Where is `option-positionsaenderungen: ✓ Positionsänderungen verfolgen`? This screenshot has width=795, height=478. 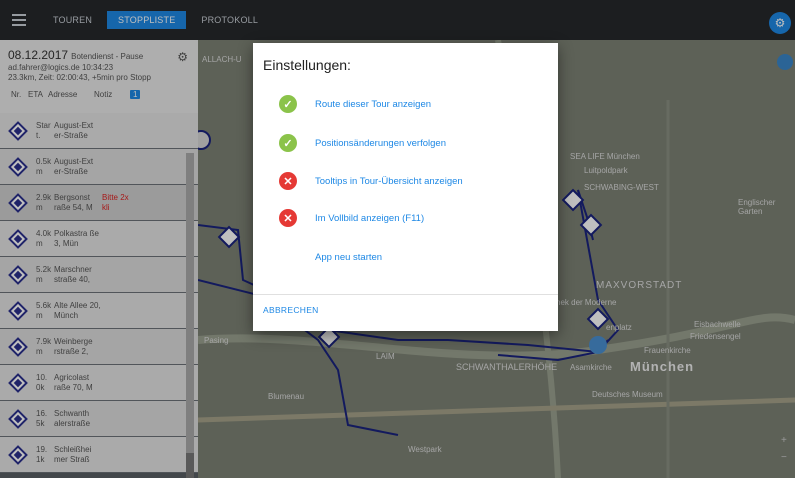
option-positionsaenderungen: ✓ Positionsänderungen verfolgen is located at coordinates (362, 143).